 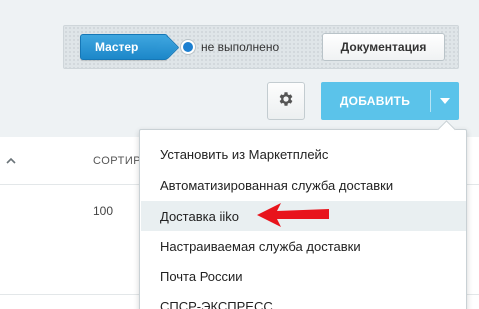 I want to click on menu-item-russian-post: Почта России, so click(x=303, y=276).